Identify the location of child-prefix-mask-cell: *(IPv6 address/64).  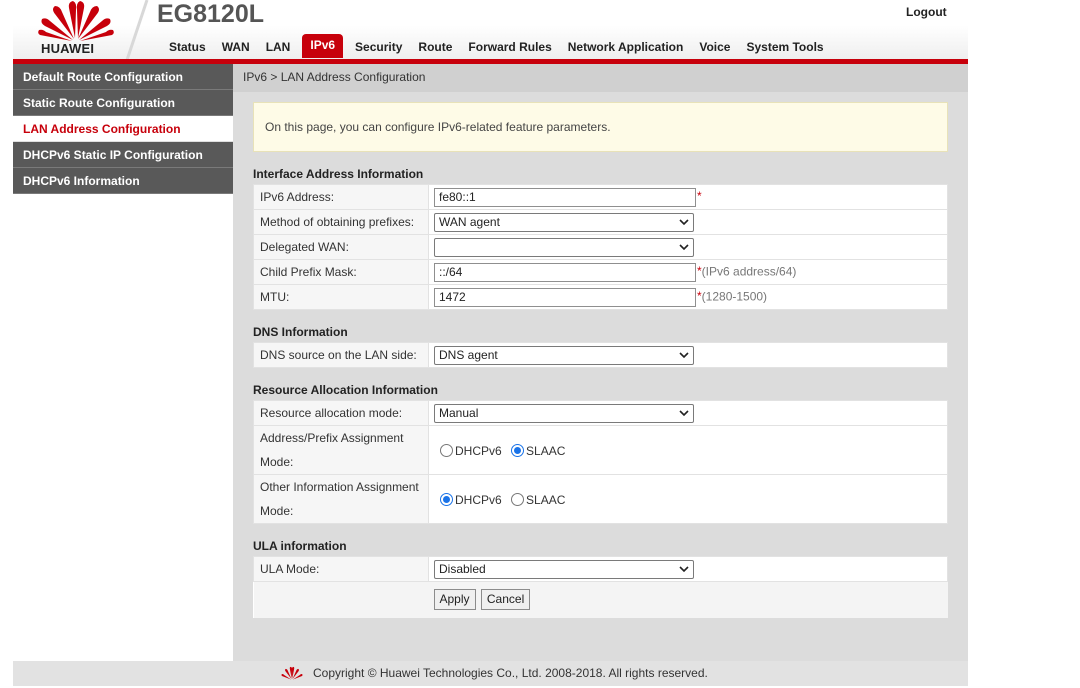
(688, 272).